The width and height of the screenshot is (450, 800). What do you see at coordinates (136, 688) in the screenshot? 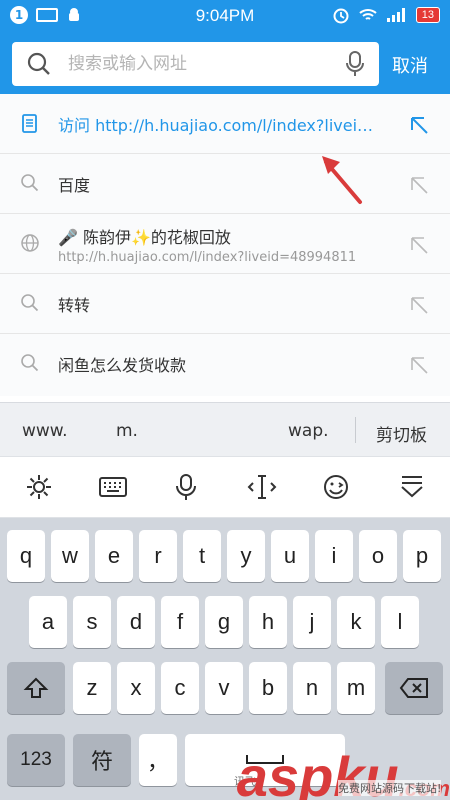
I see `key-x: x` at bounding box center [136, 688].